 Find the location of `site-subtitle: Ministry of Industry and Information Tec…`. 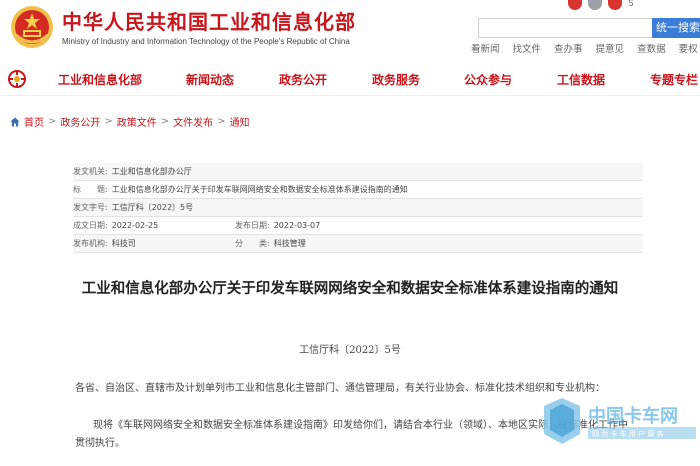

site-subtitle: Ministry of Industry and Information Tec… is located at coordinates (206, 41).